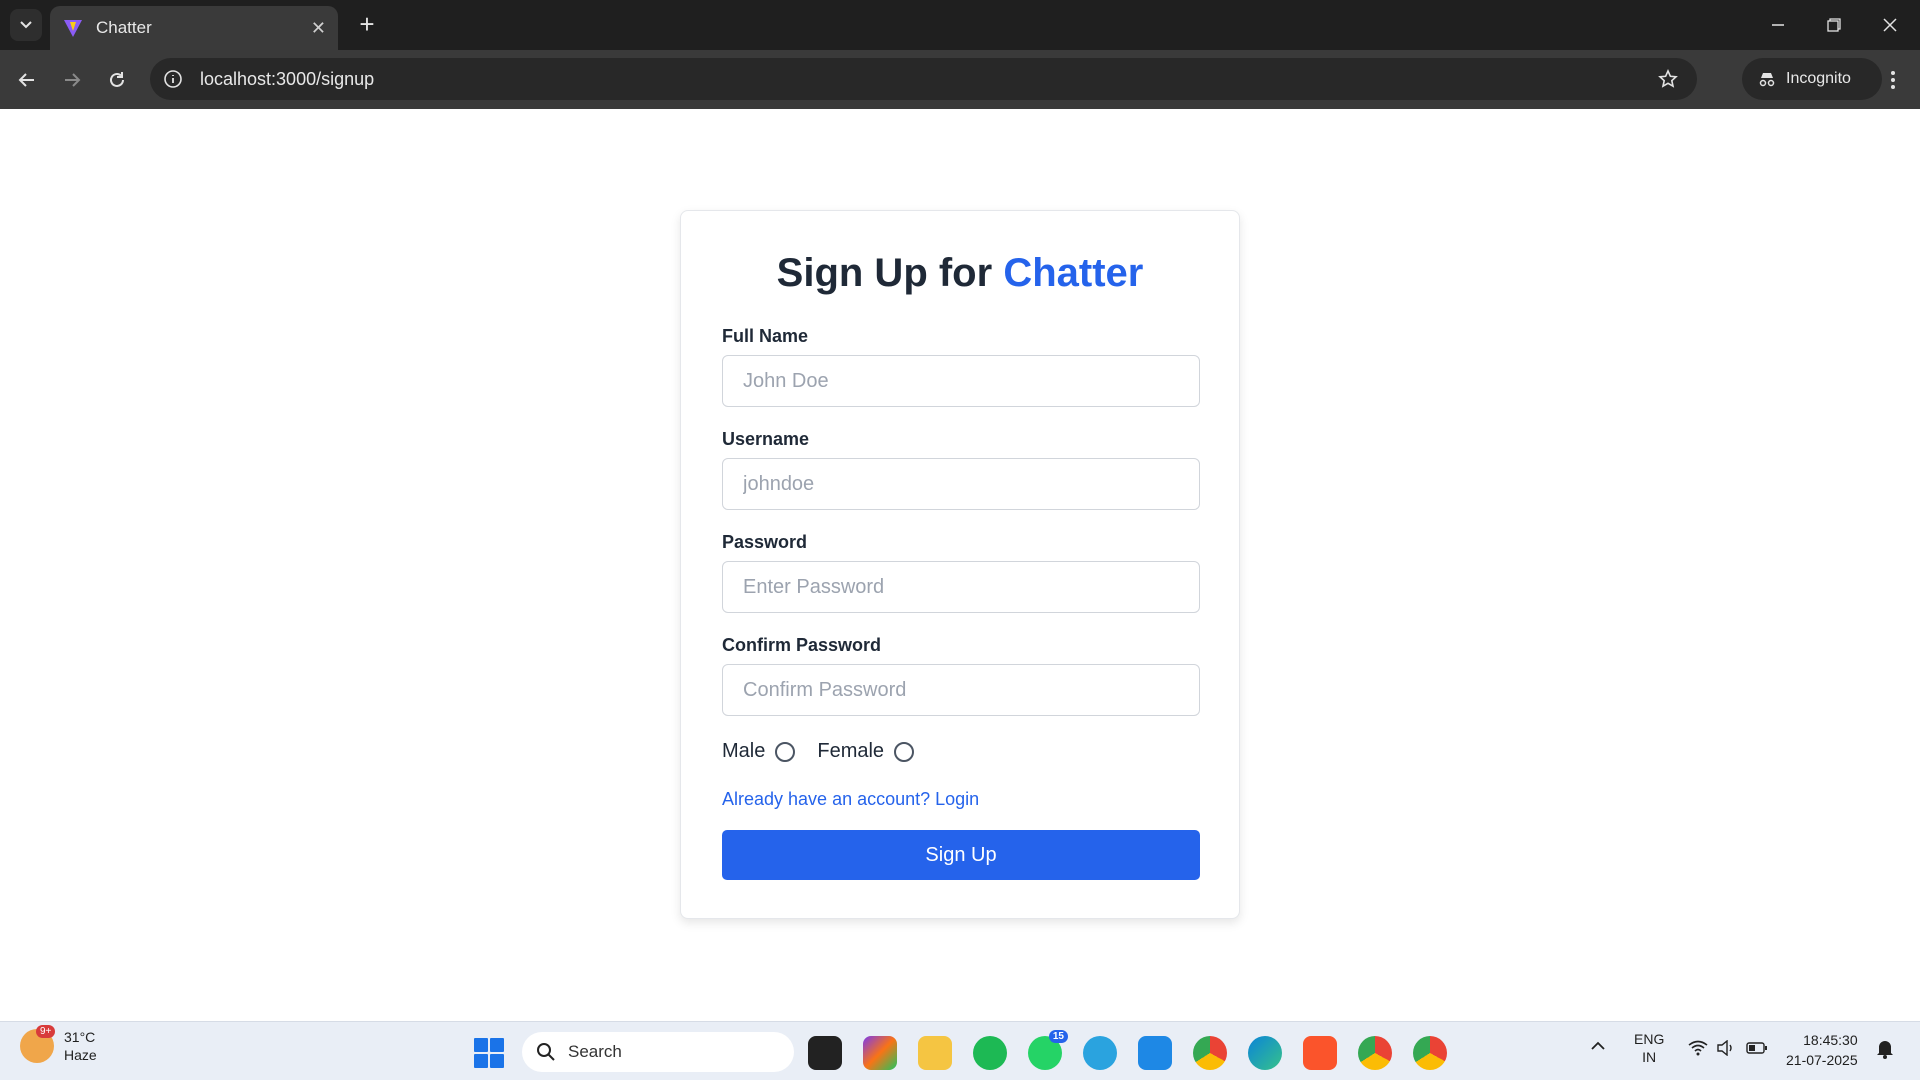 The width and height of the screenshot is (1920, 1080). I want to click on search-icon, so click(546, 1052).